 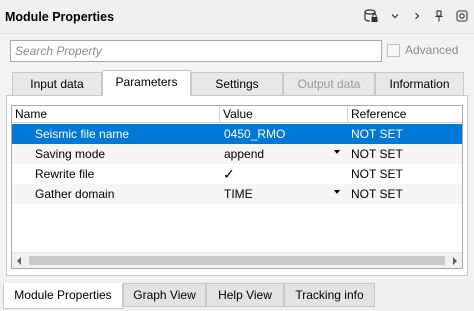 What do you see at coordinates (254, 134) in the screenshot?
I see `row-value: 0450_RMO` at bounding box center [254, 134].